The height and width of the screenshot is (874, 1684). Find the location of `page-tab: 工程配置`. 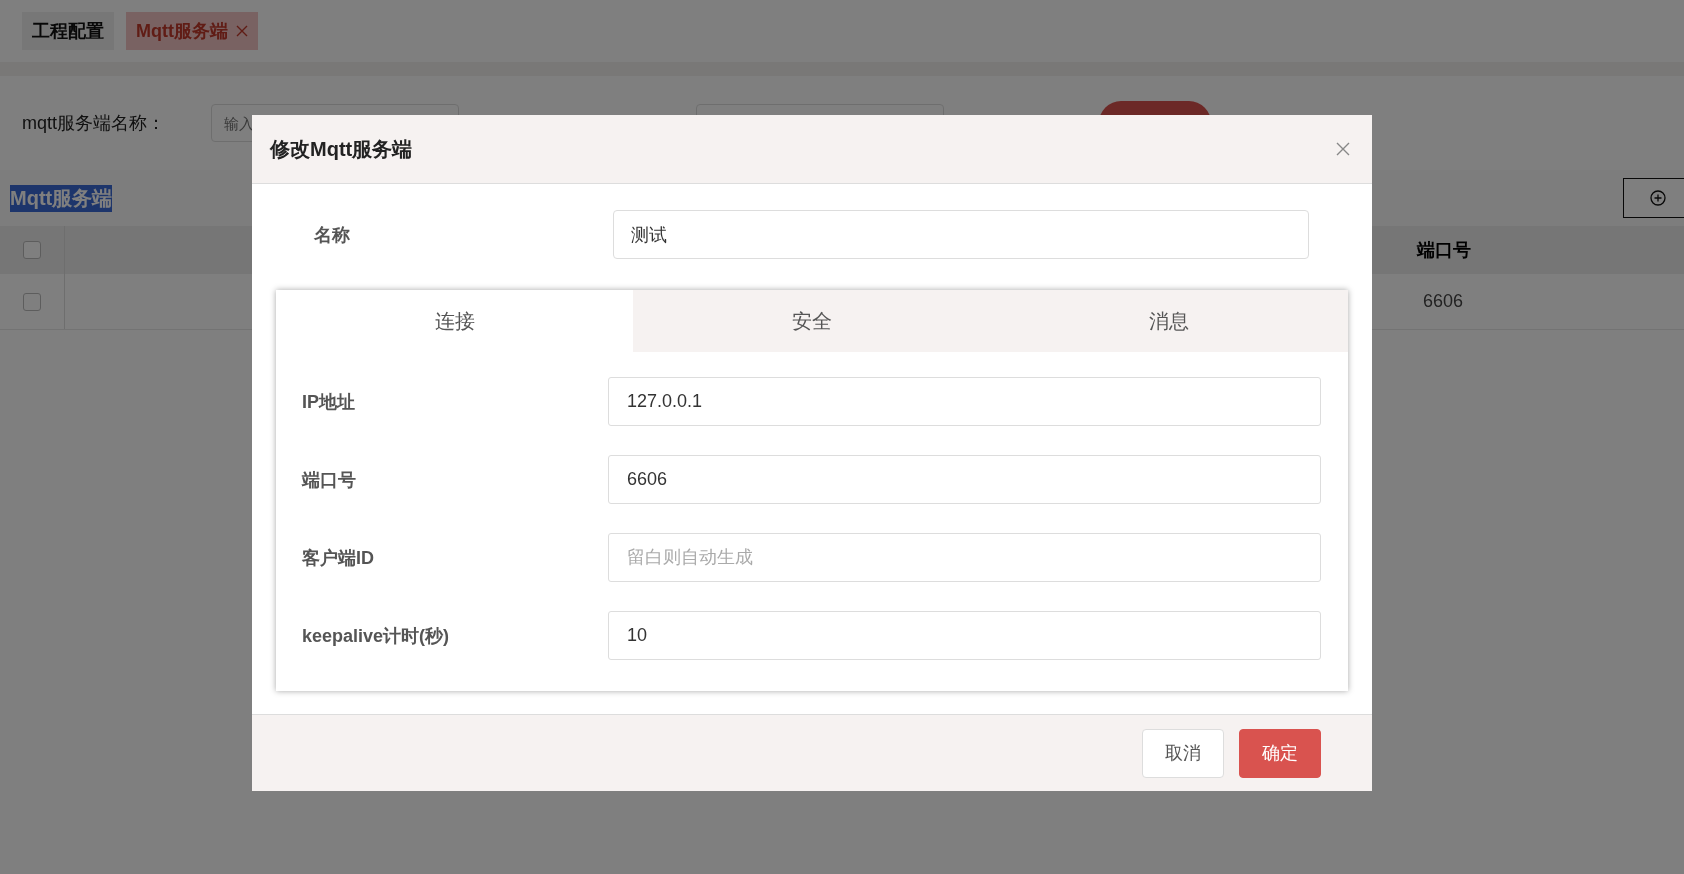

page-tab: 工程配置 is located at coordinates (68, 31).